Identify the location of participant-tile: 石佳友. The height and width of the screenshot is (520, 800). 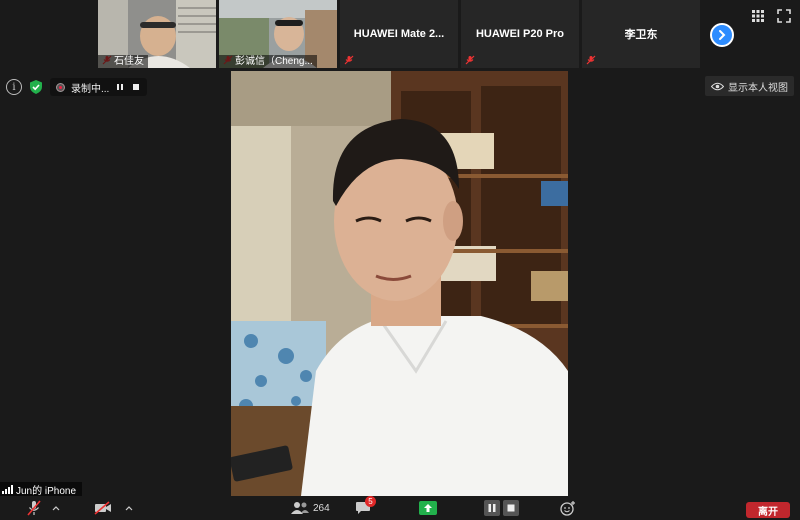
(157, 34).